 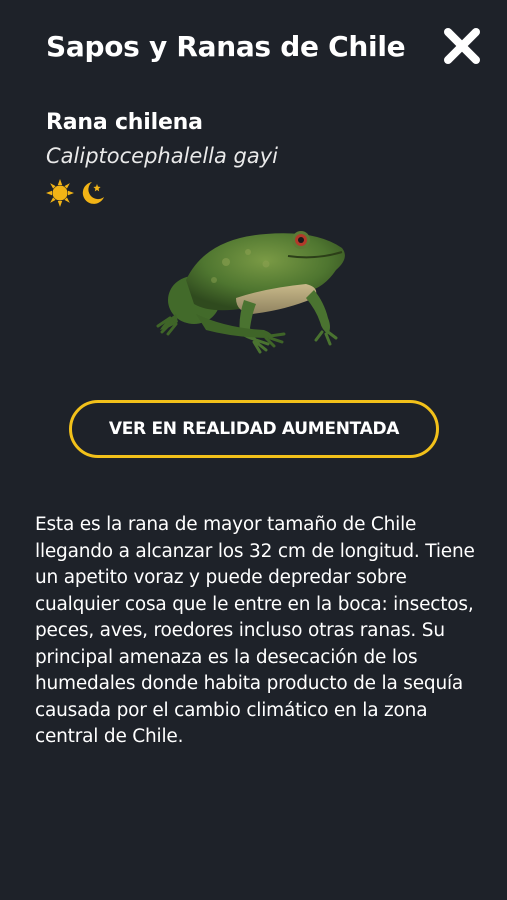 What do you see at coordinates (226, 46) in the screenshot?
I see `page-title: Sapos y Ranas de Chile` at bounding box center [226, 46].